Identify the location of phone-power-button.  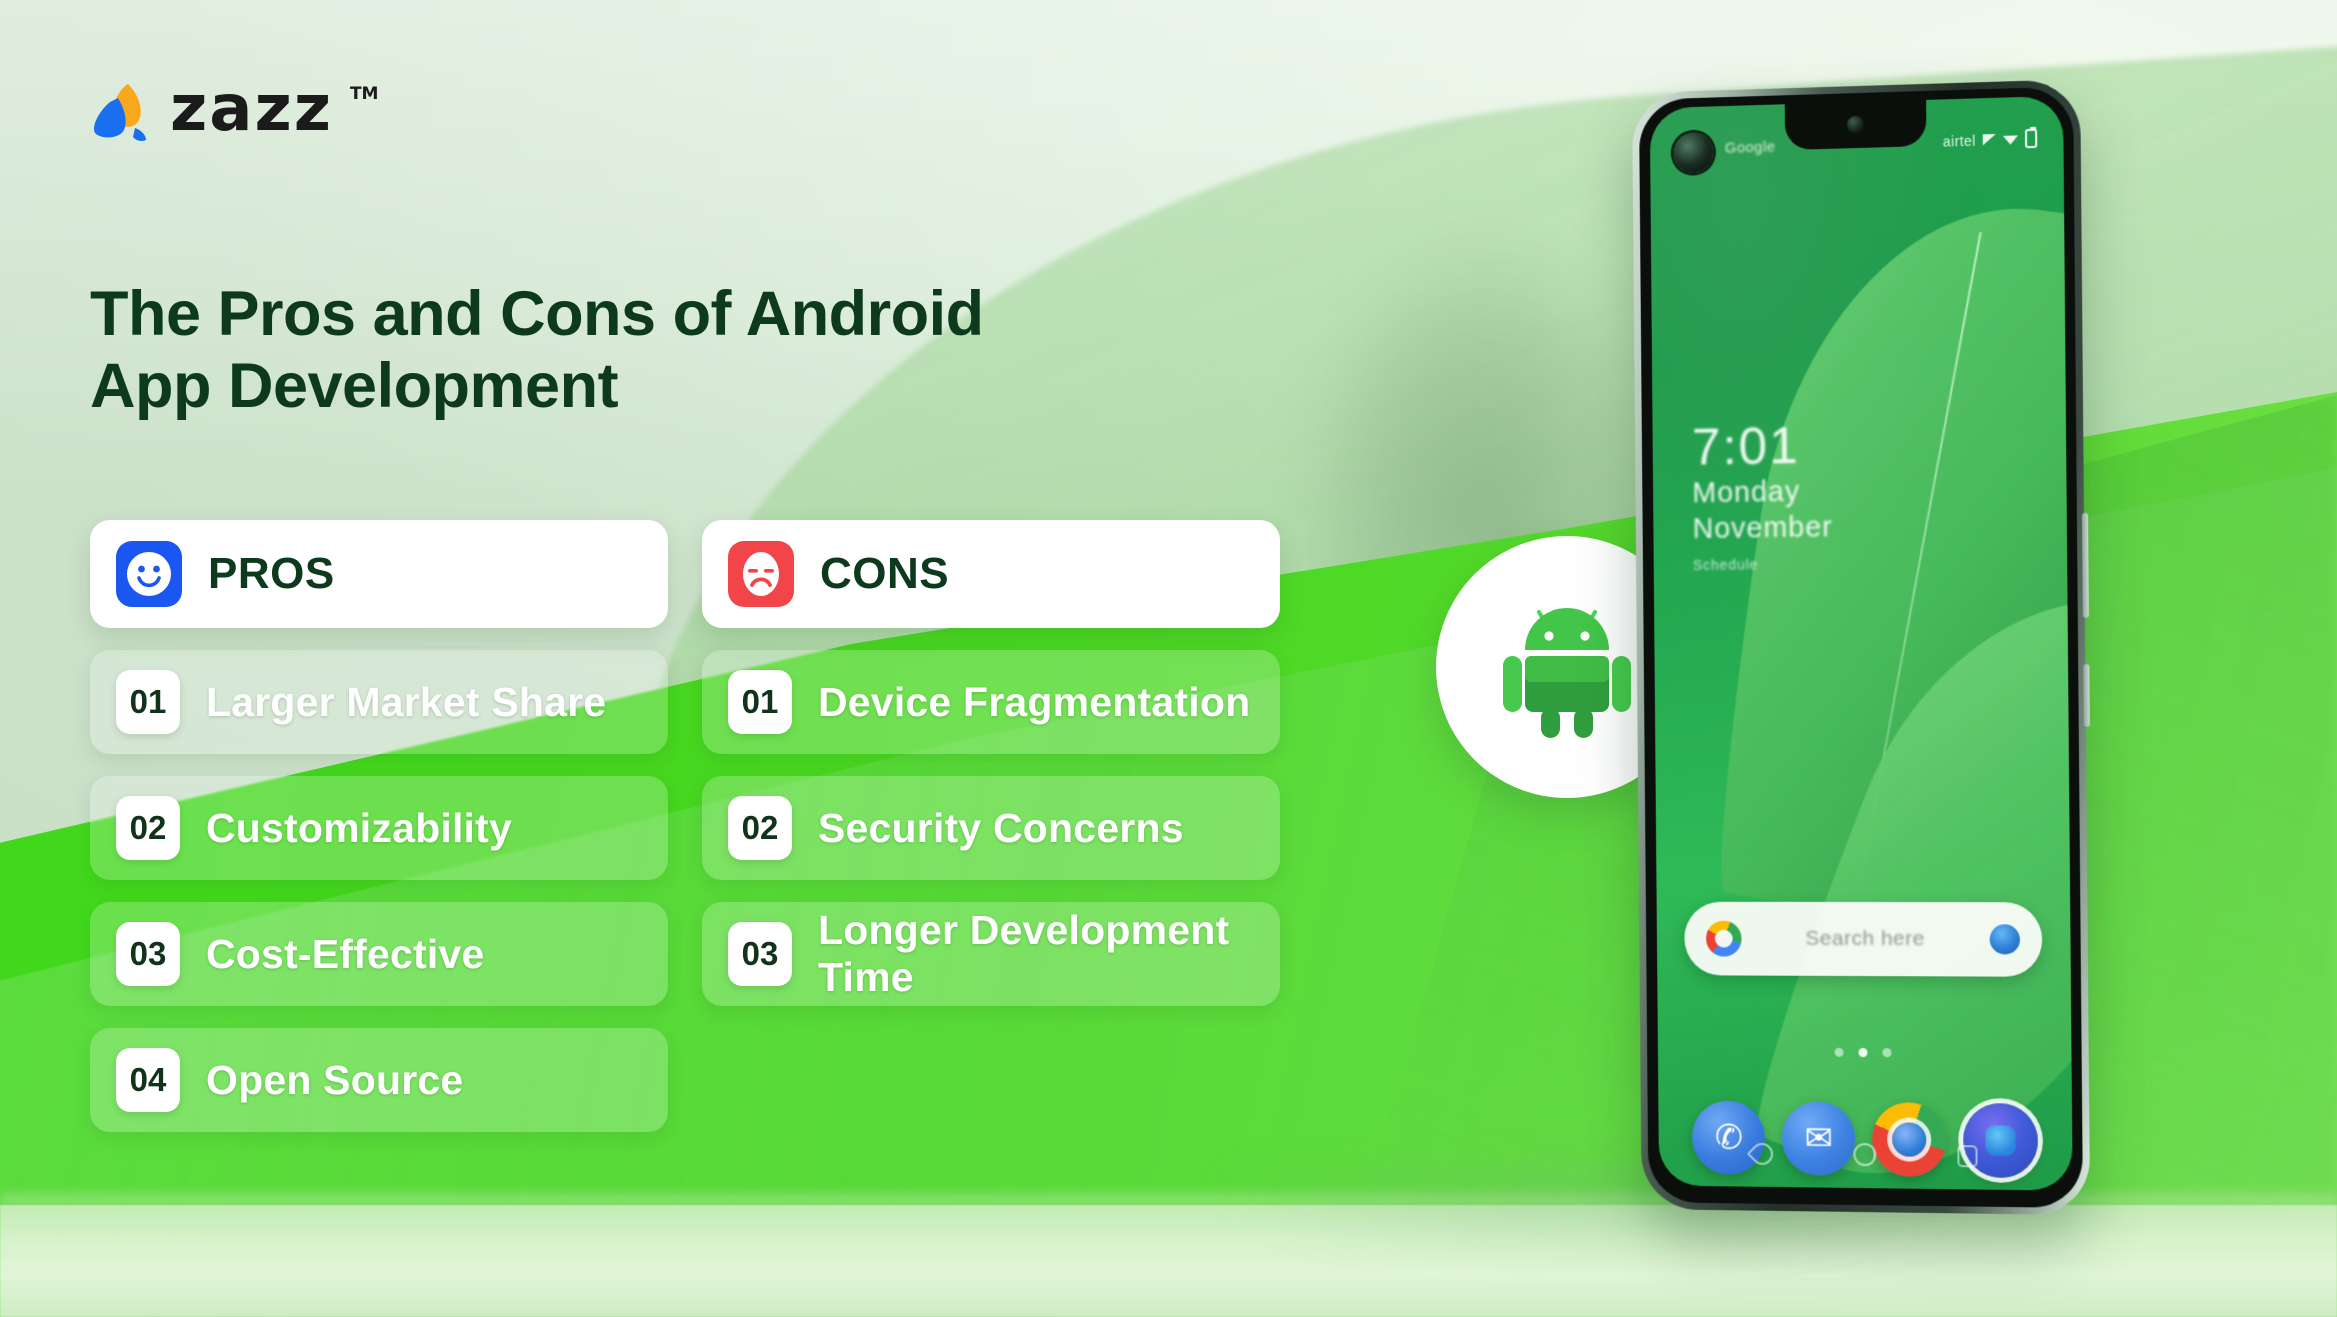
(2086, 695).